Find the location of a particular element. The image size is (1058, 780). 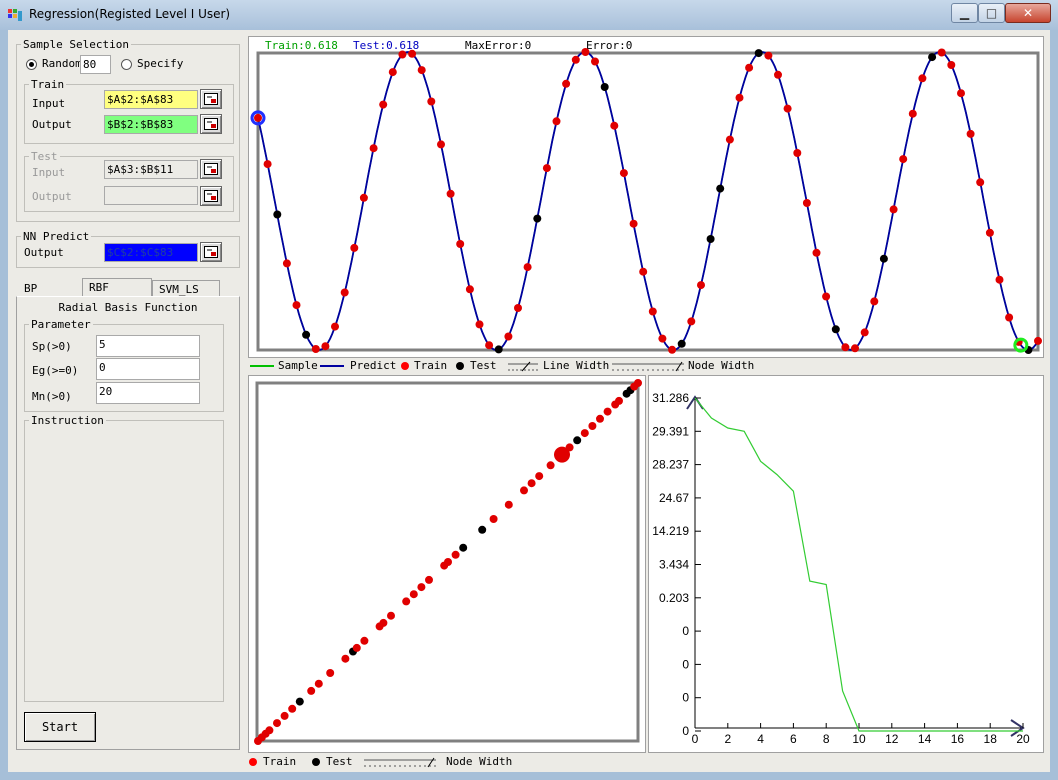

x-tick-label: 4 is located at coordinates (760, 739).